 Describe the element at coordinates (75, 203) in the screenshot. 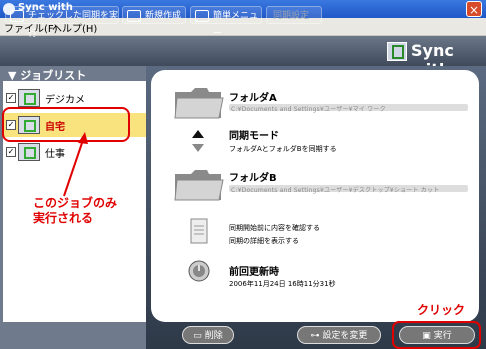

I see `annotation-line1: このジョブのみ` at that location.